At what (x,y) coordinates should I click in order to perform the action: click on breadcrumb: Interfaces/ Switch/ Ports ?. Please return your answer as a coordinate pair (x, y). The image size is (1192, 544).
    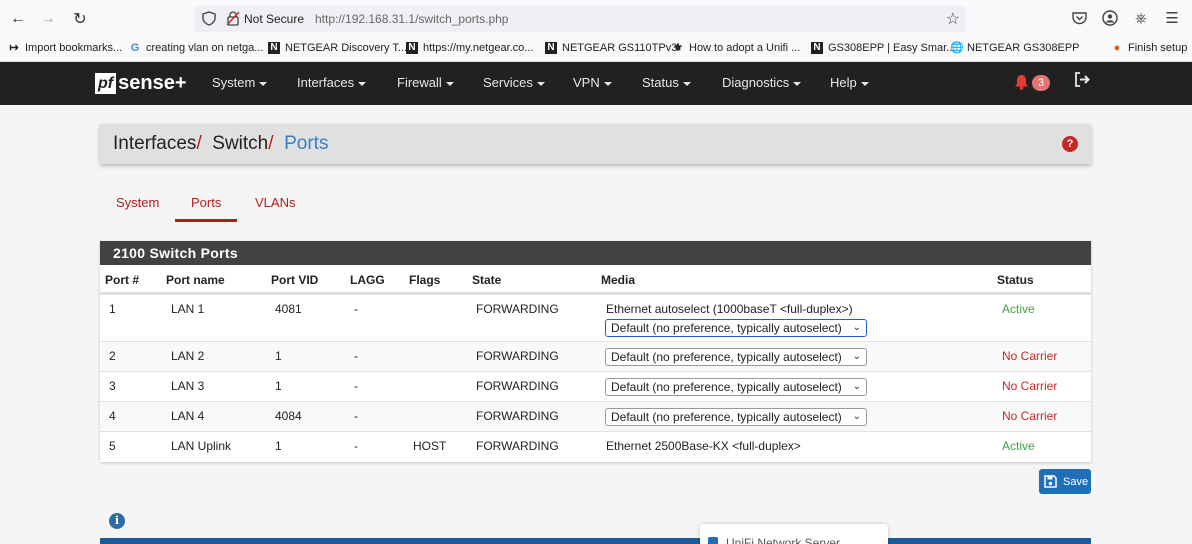
    Looking at the image, I should click on (595, 144).